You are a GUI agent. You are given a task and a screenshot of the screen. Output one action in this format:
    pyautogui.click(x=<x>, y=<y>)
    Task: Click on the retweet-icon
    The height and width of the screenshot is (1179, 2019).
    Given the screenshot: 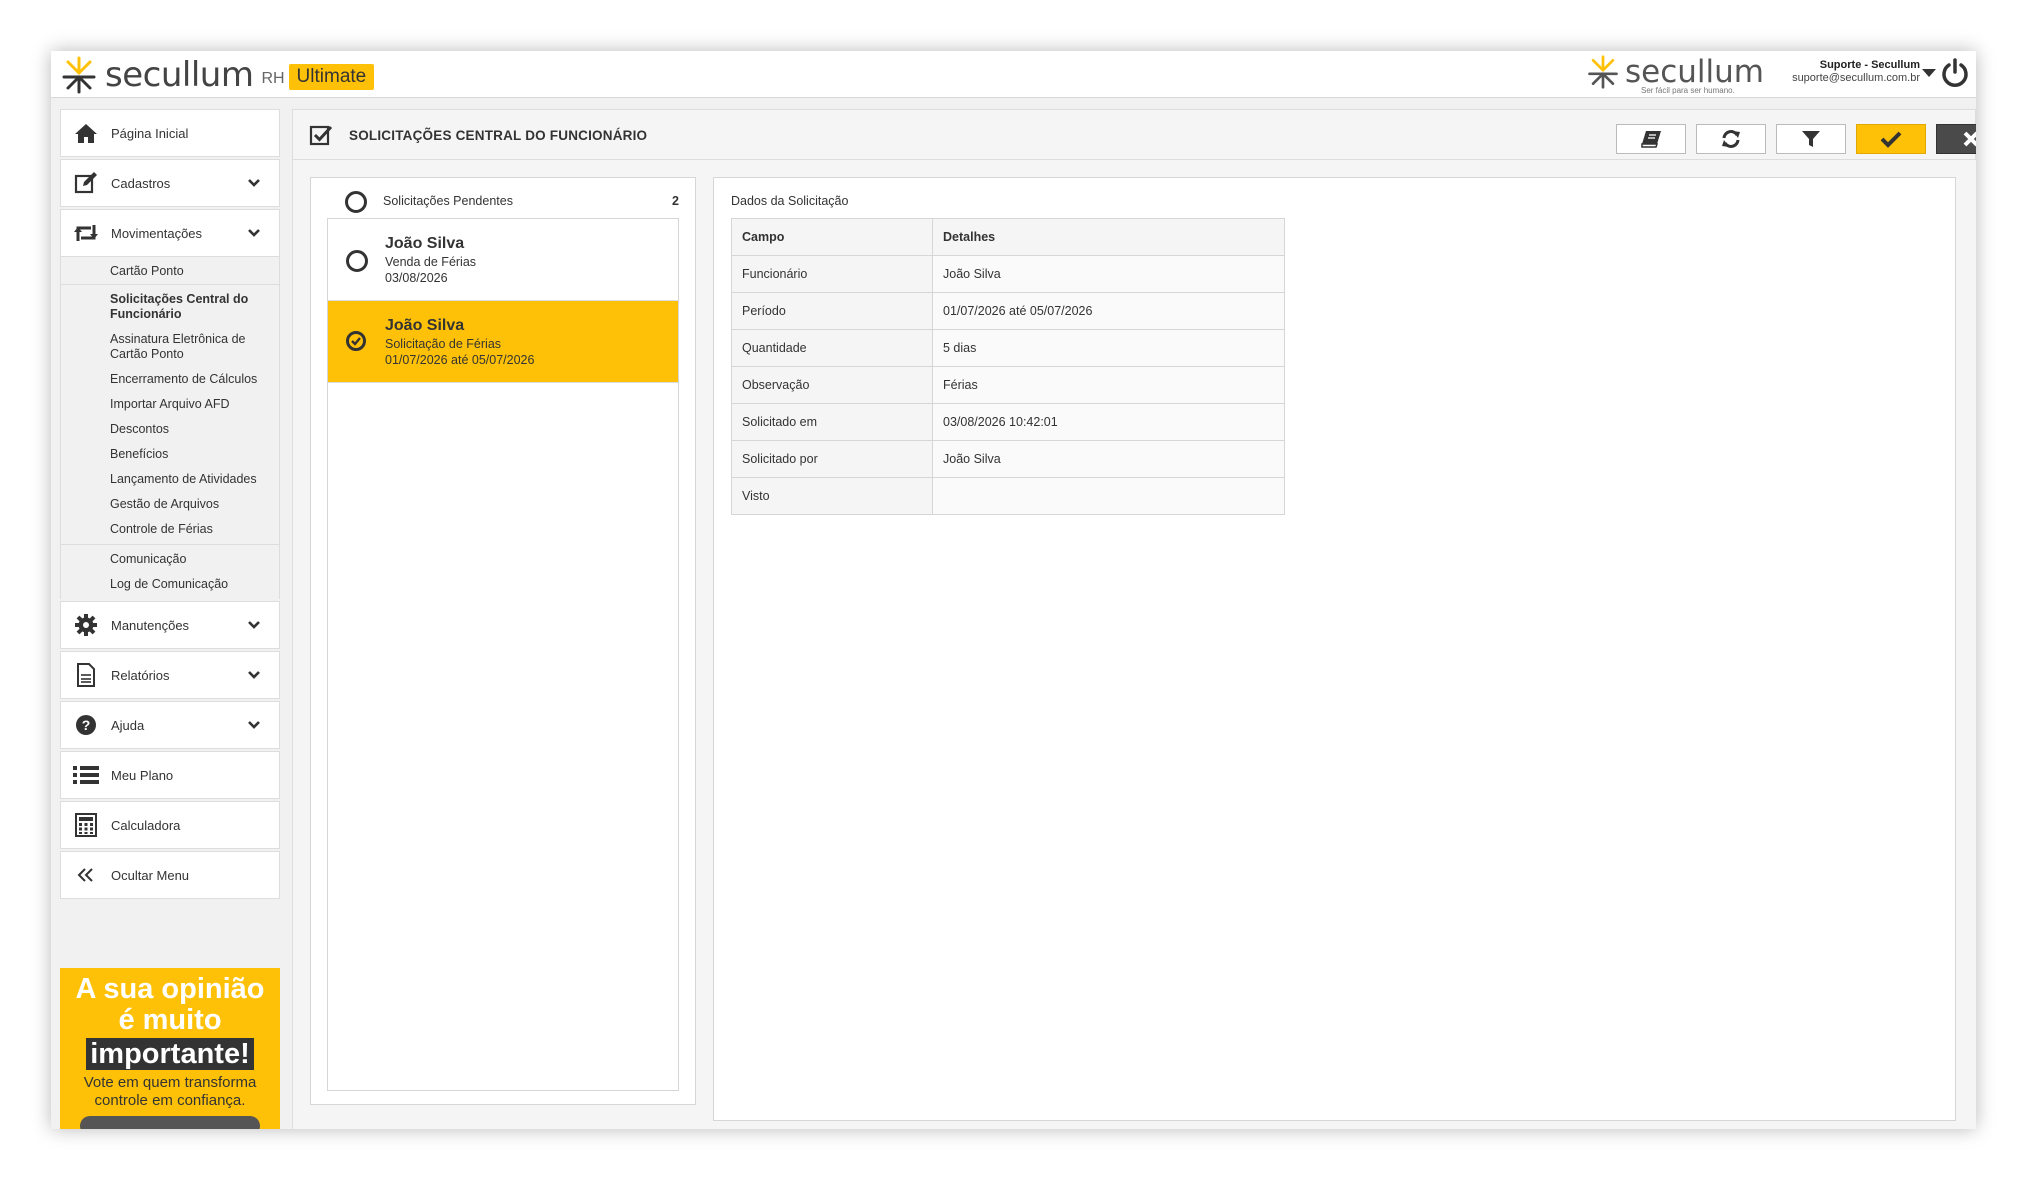 What is the action you would take?
    pyautogui.click(x=86, y=233)
    